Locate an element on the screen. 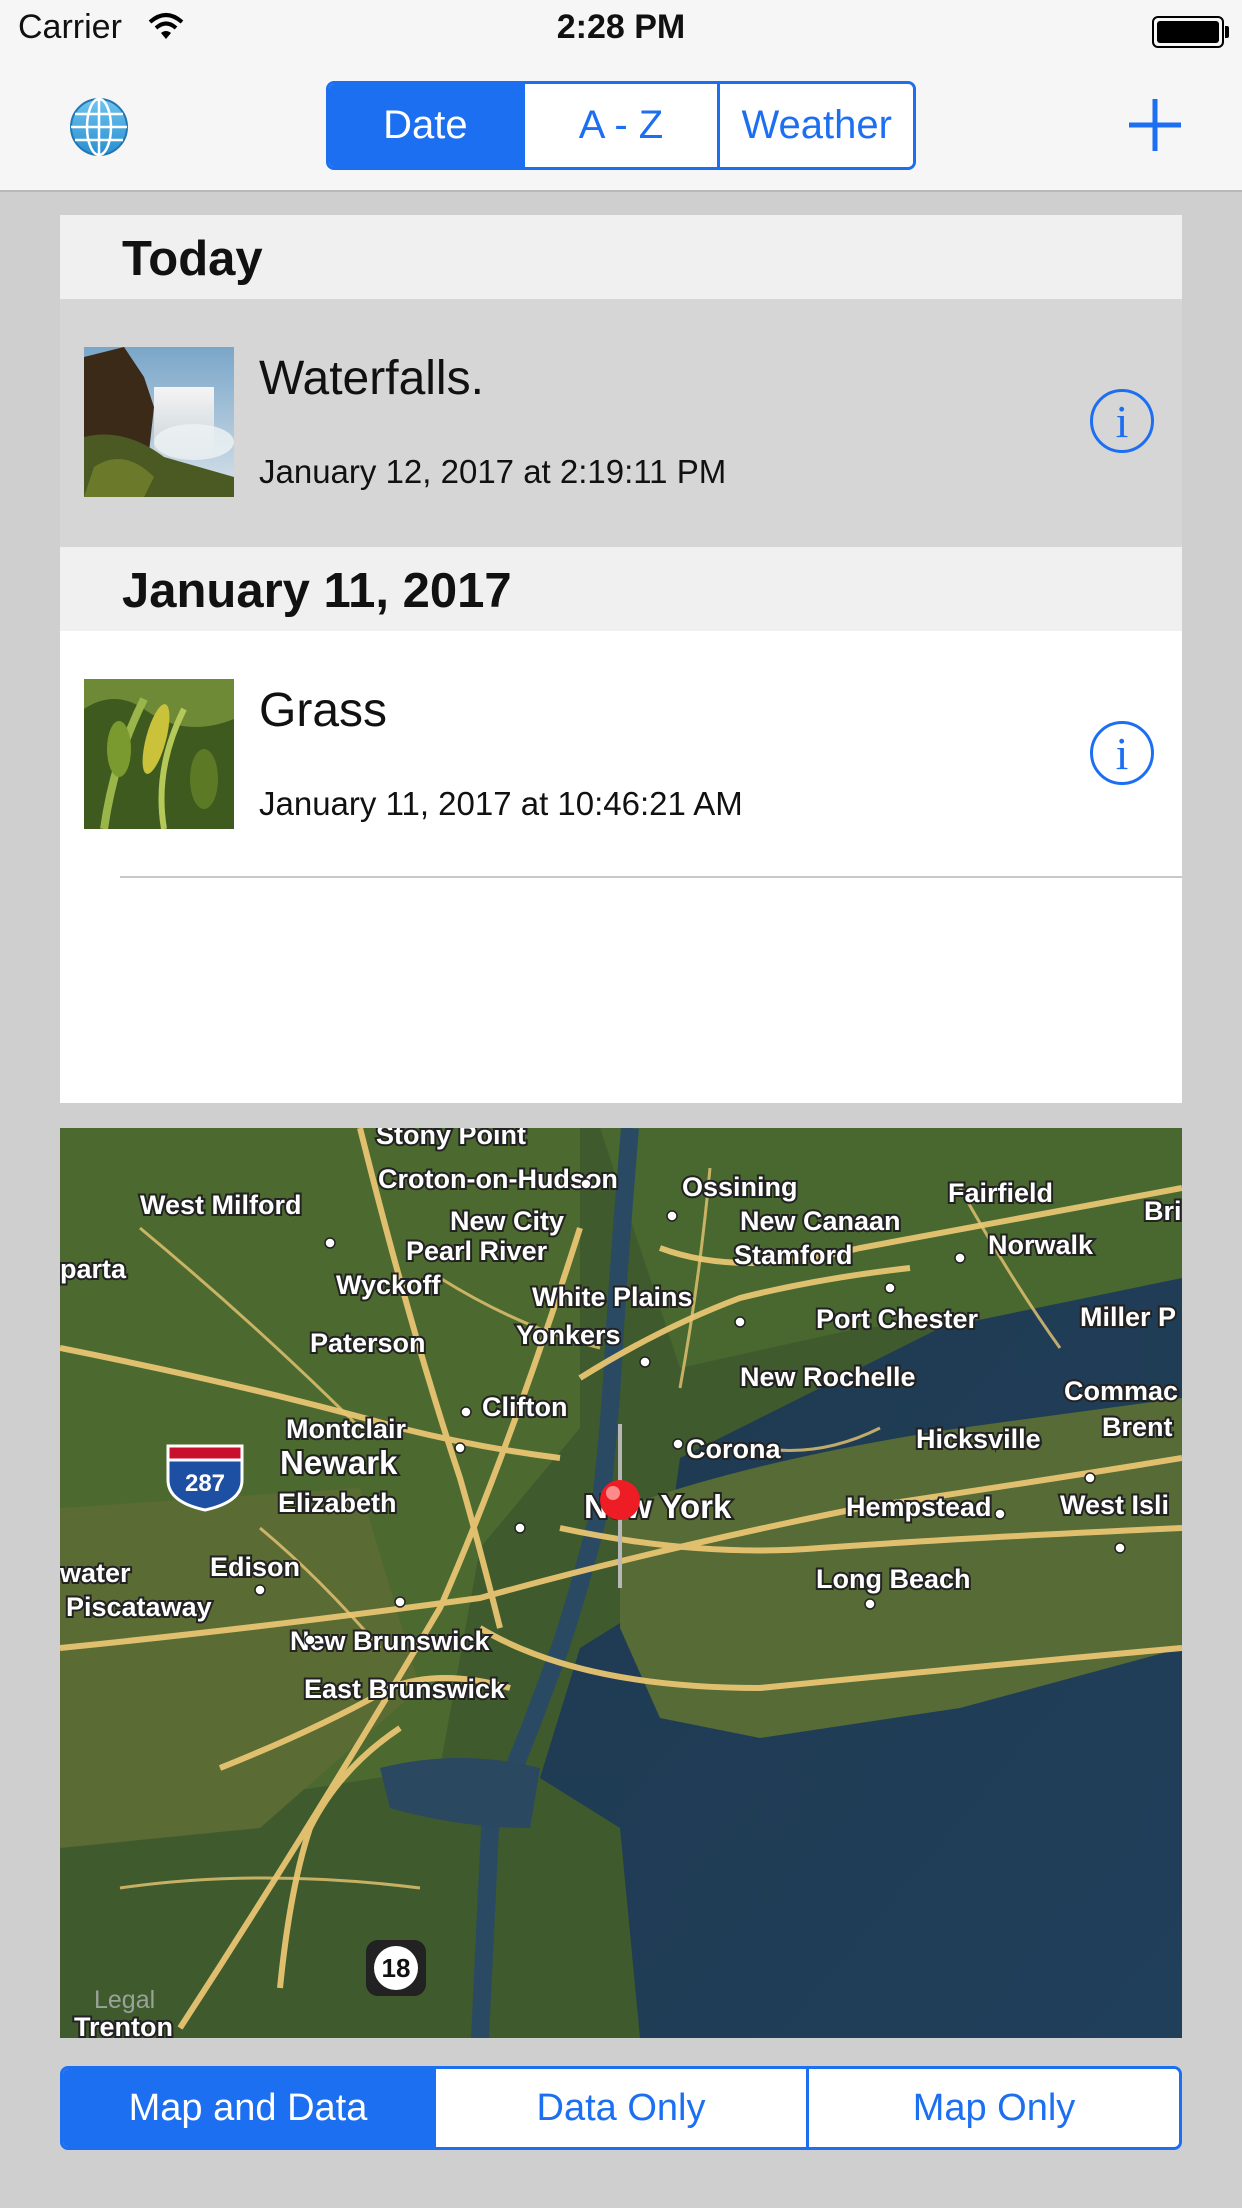 This screenshot has height=2208, width=1242. waterfall-thumbnail is located at coordinates (159, 422).